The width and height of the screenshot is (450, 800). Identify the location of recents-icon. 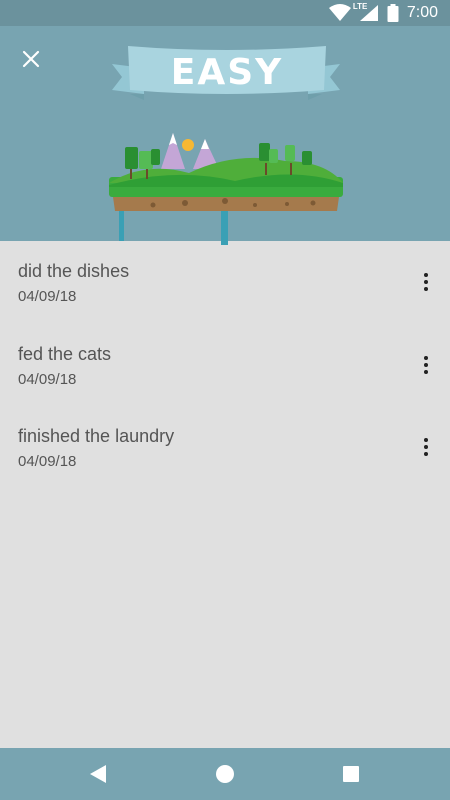
(351, 774).